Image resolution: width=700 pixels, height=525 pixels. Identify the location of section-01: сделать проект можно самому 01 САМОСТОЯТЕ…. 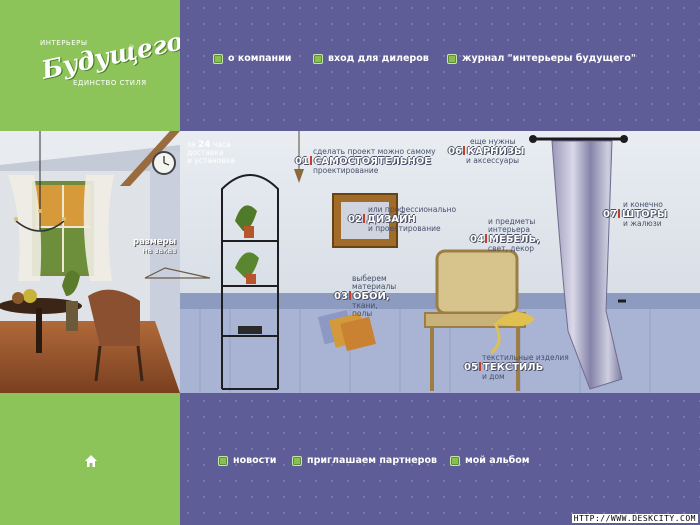
(365, 161).